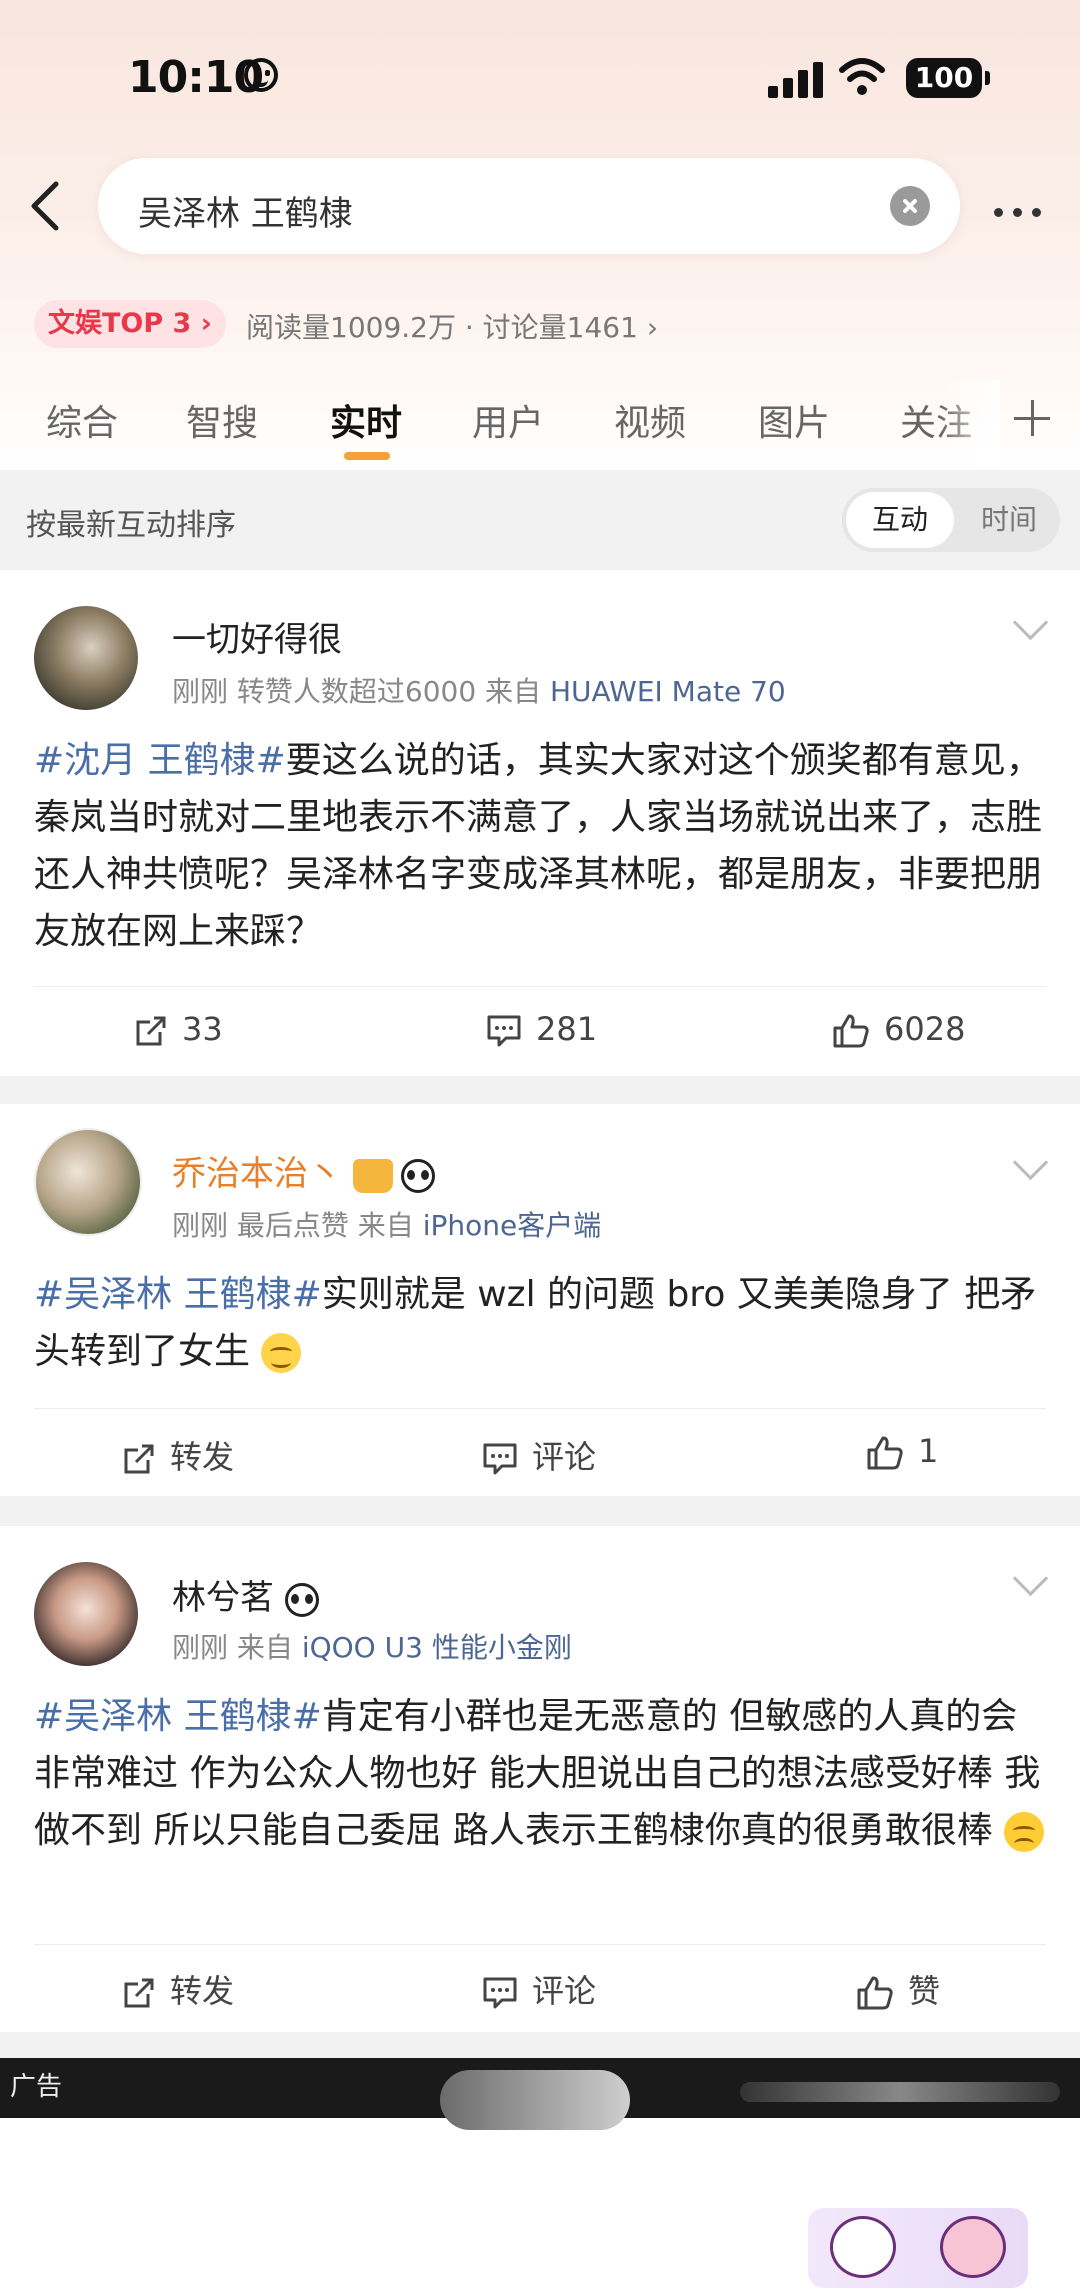 This screenshot has width=1080, height=2288. What do you see at coordinates (862, 76) in the screenshot?
I see `wifi-icon` at bounding box center [862, 76].